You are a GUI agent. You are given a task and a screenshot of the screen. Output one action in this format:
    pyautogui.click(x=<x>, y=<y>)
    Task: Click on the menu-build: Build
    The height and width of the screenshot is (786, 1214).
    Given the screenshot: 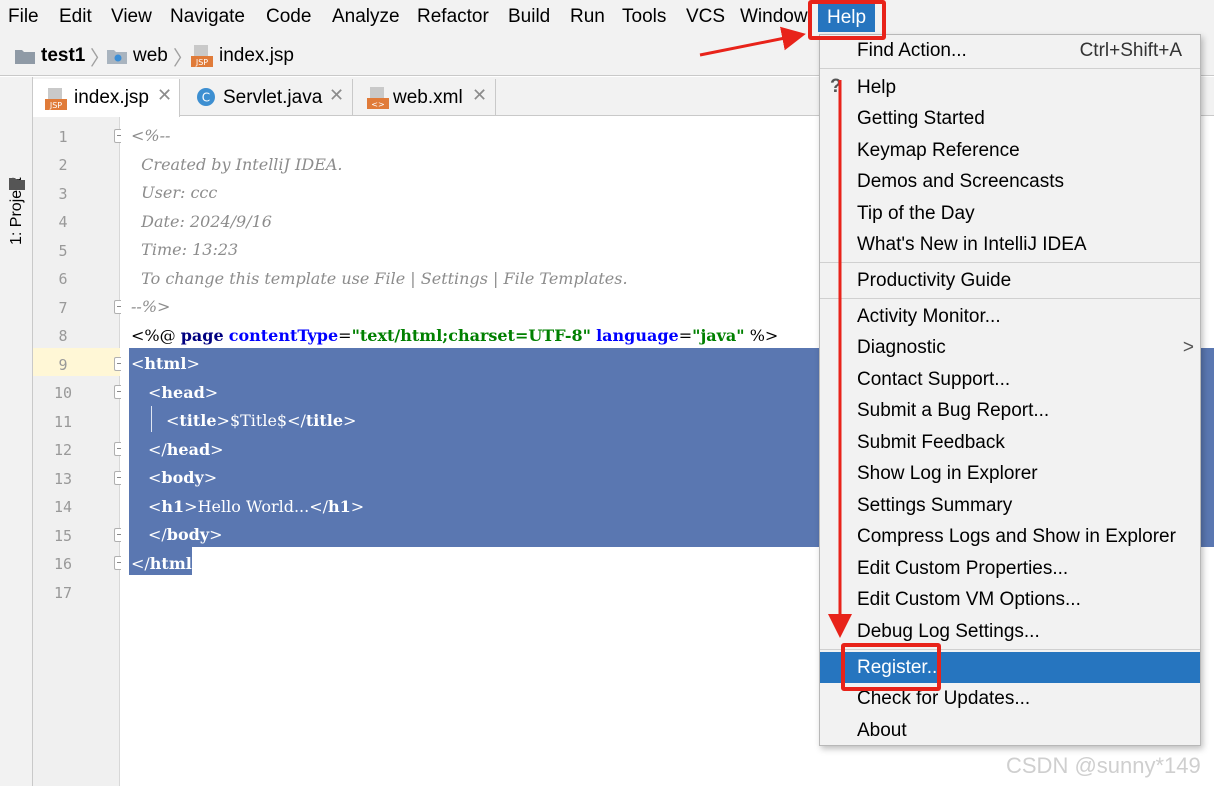 What is the action you would take?
    pyautogui.click(x=529, y=17)
    